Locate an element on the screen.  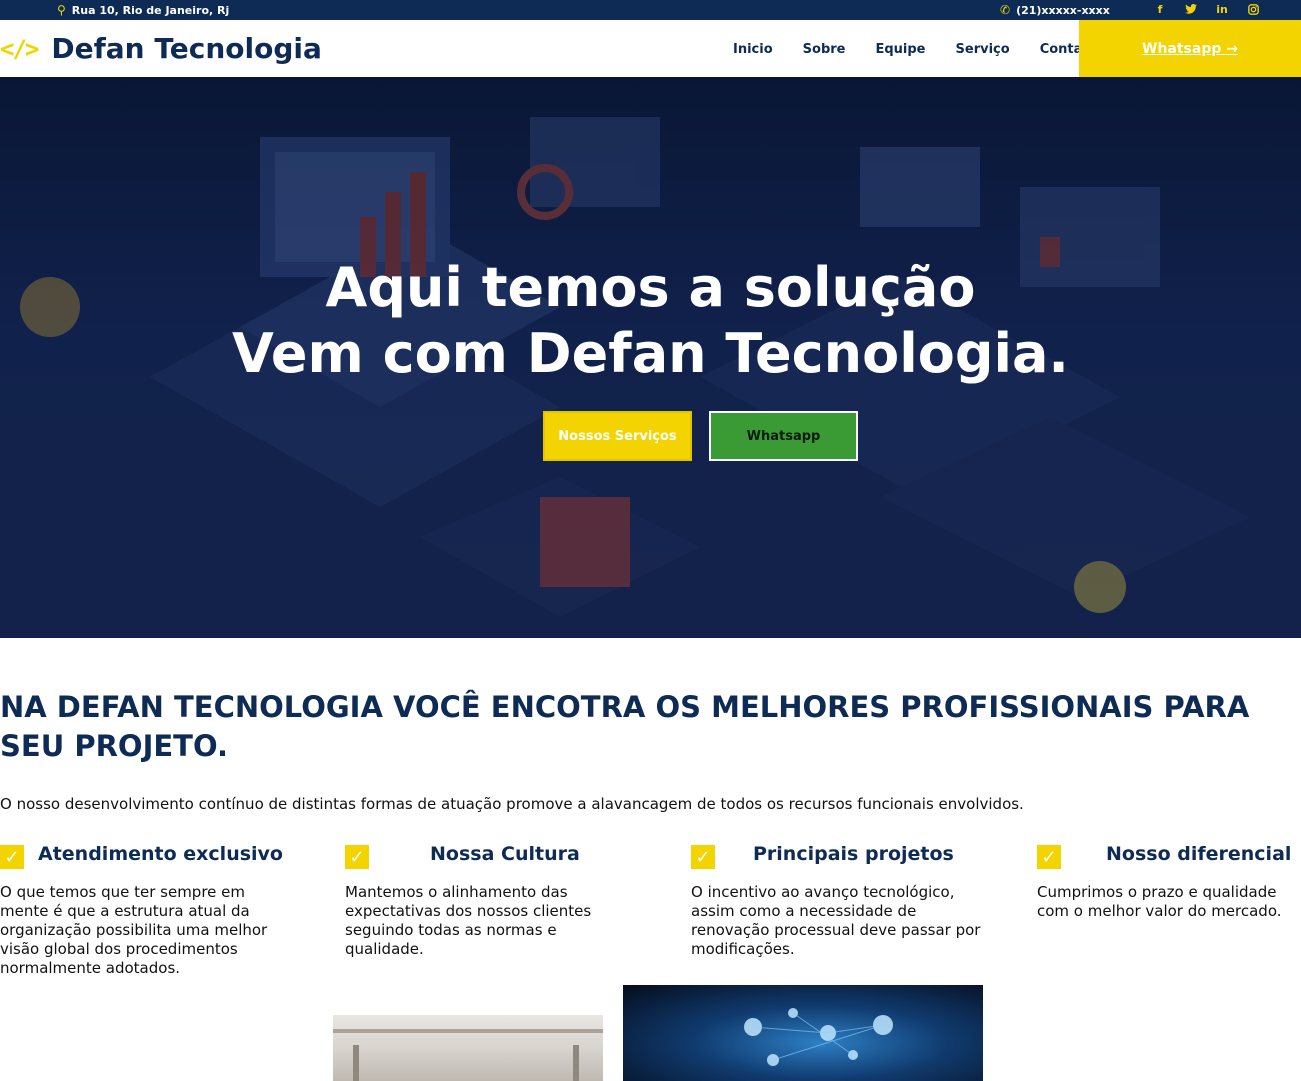
social-links: f in is located at coordinates (1206, 9).